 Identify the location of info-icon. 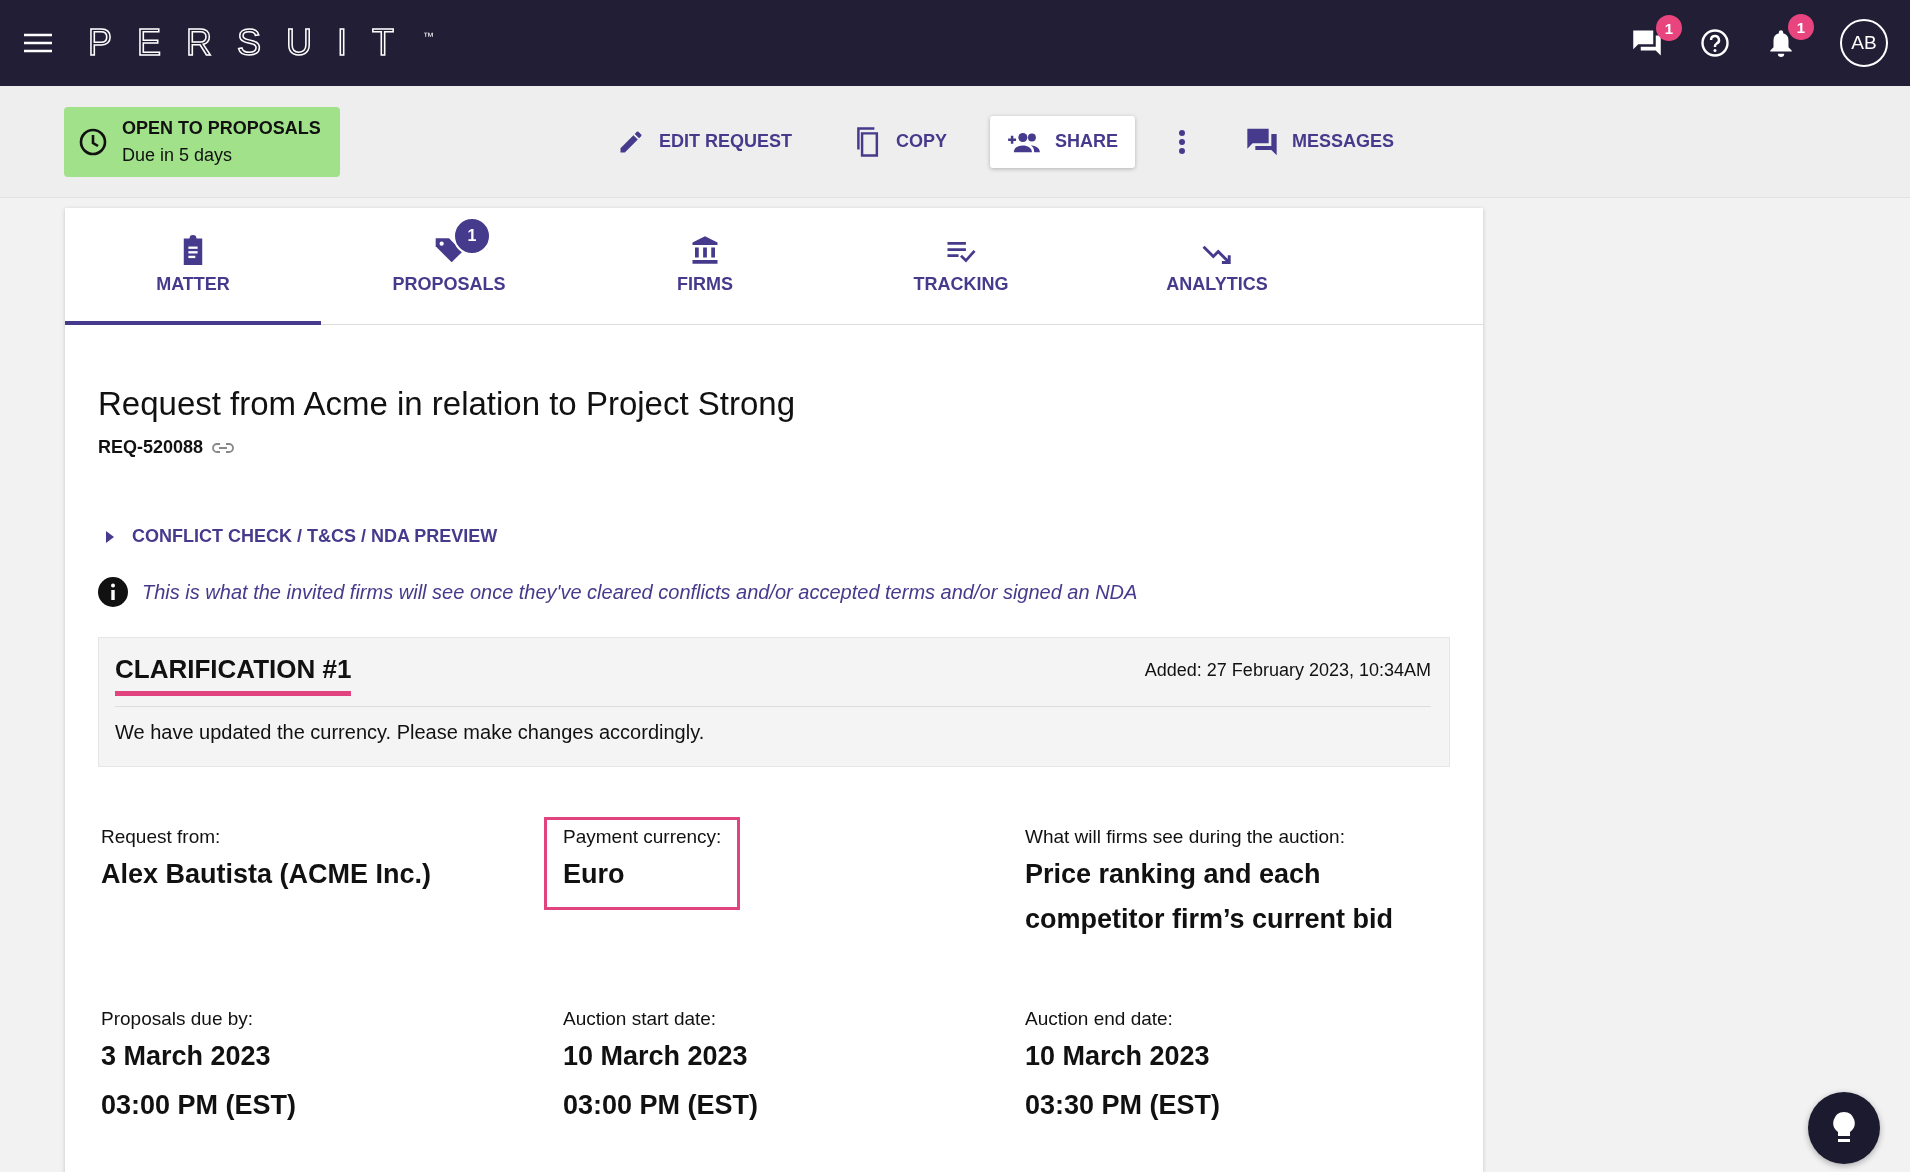
(113, 592).